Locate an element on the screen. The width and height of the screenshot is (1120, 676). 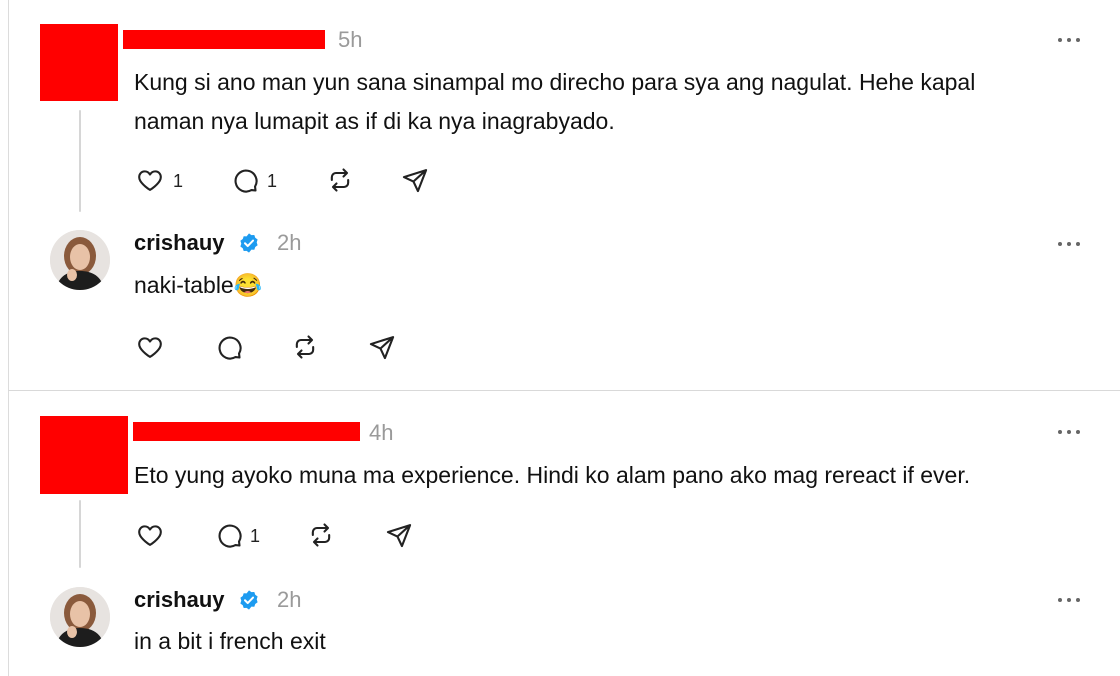
reply-text: in a bit i french exit is located at coordinates (230, 641).